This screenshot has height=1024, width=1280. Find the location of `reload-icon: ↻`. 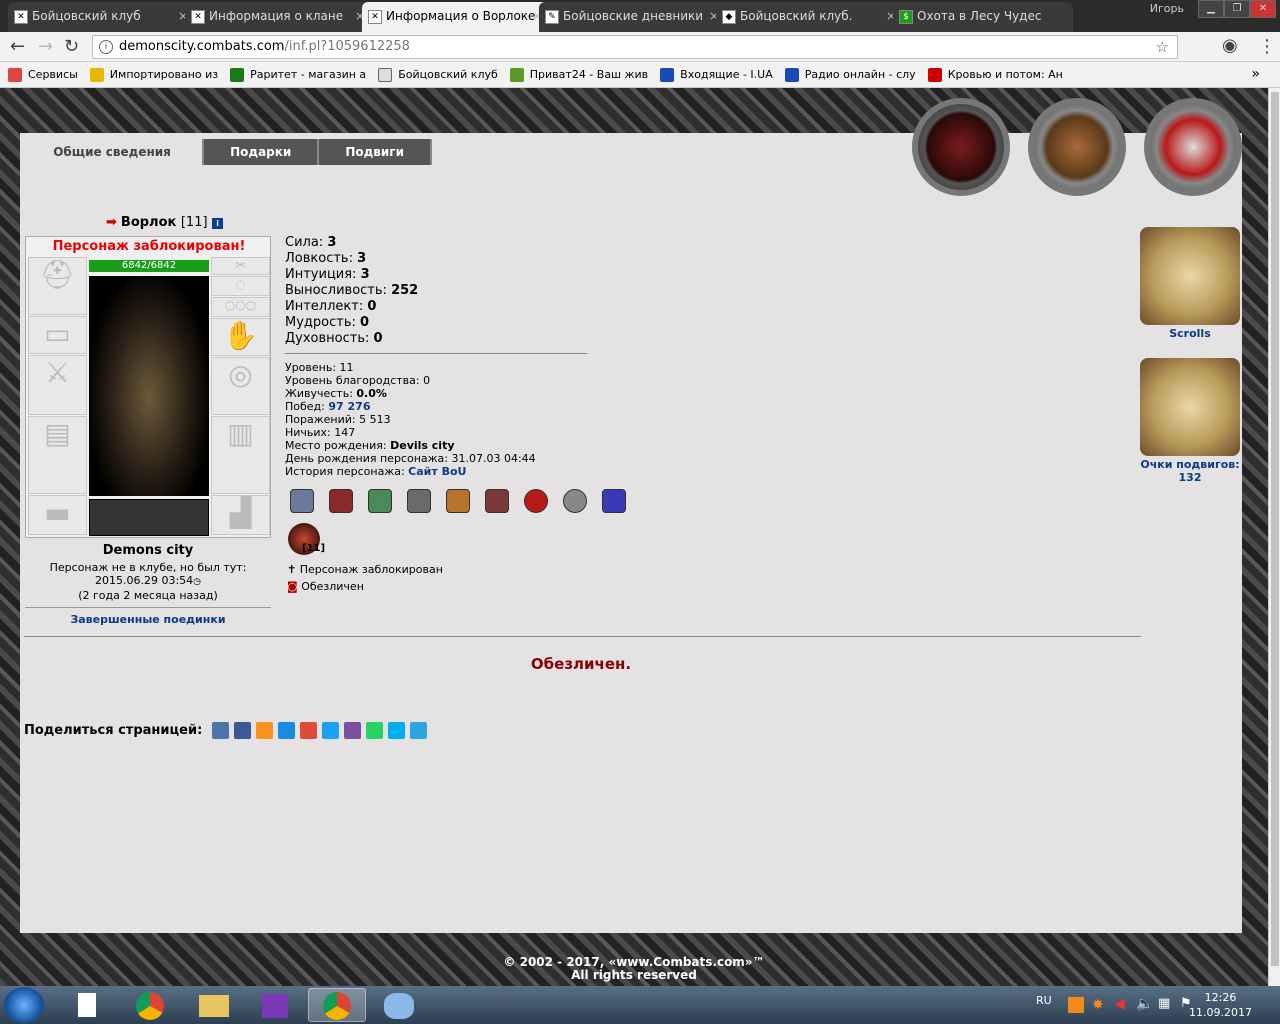

reload-icon: ↻ is located at coordinates (71, 47).